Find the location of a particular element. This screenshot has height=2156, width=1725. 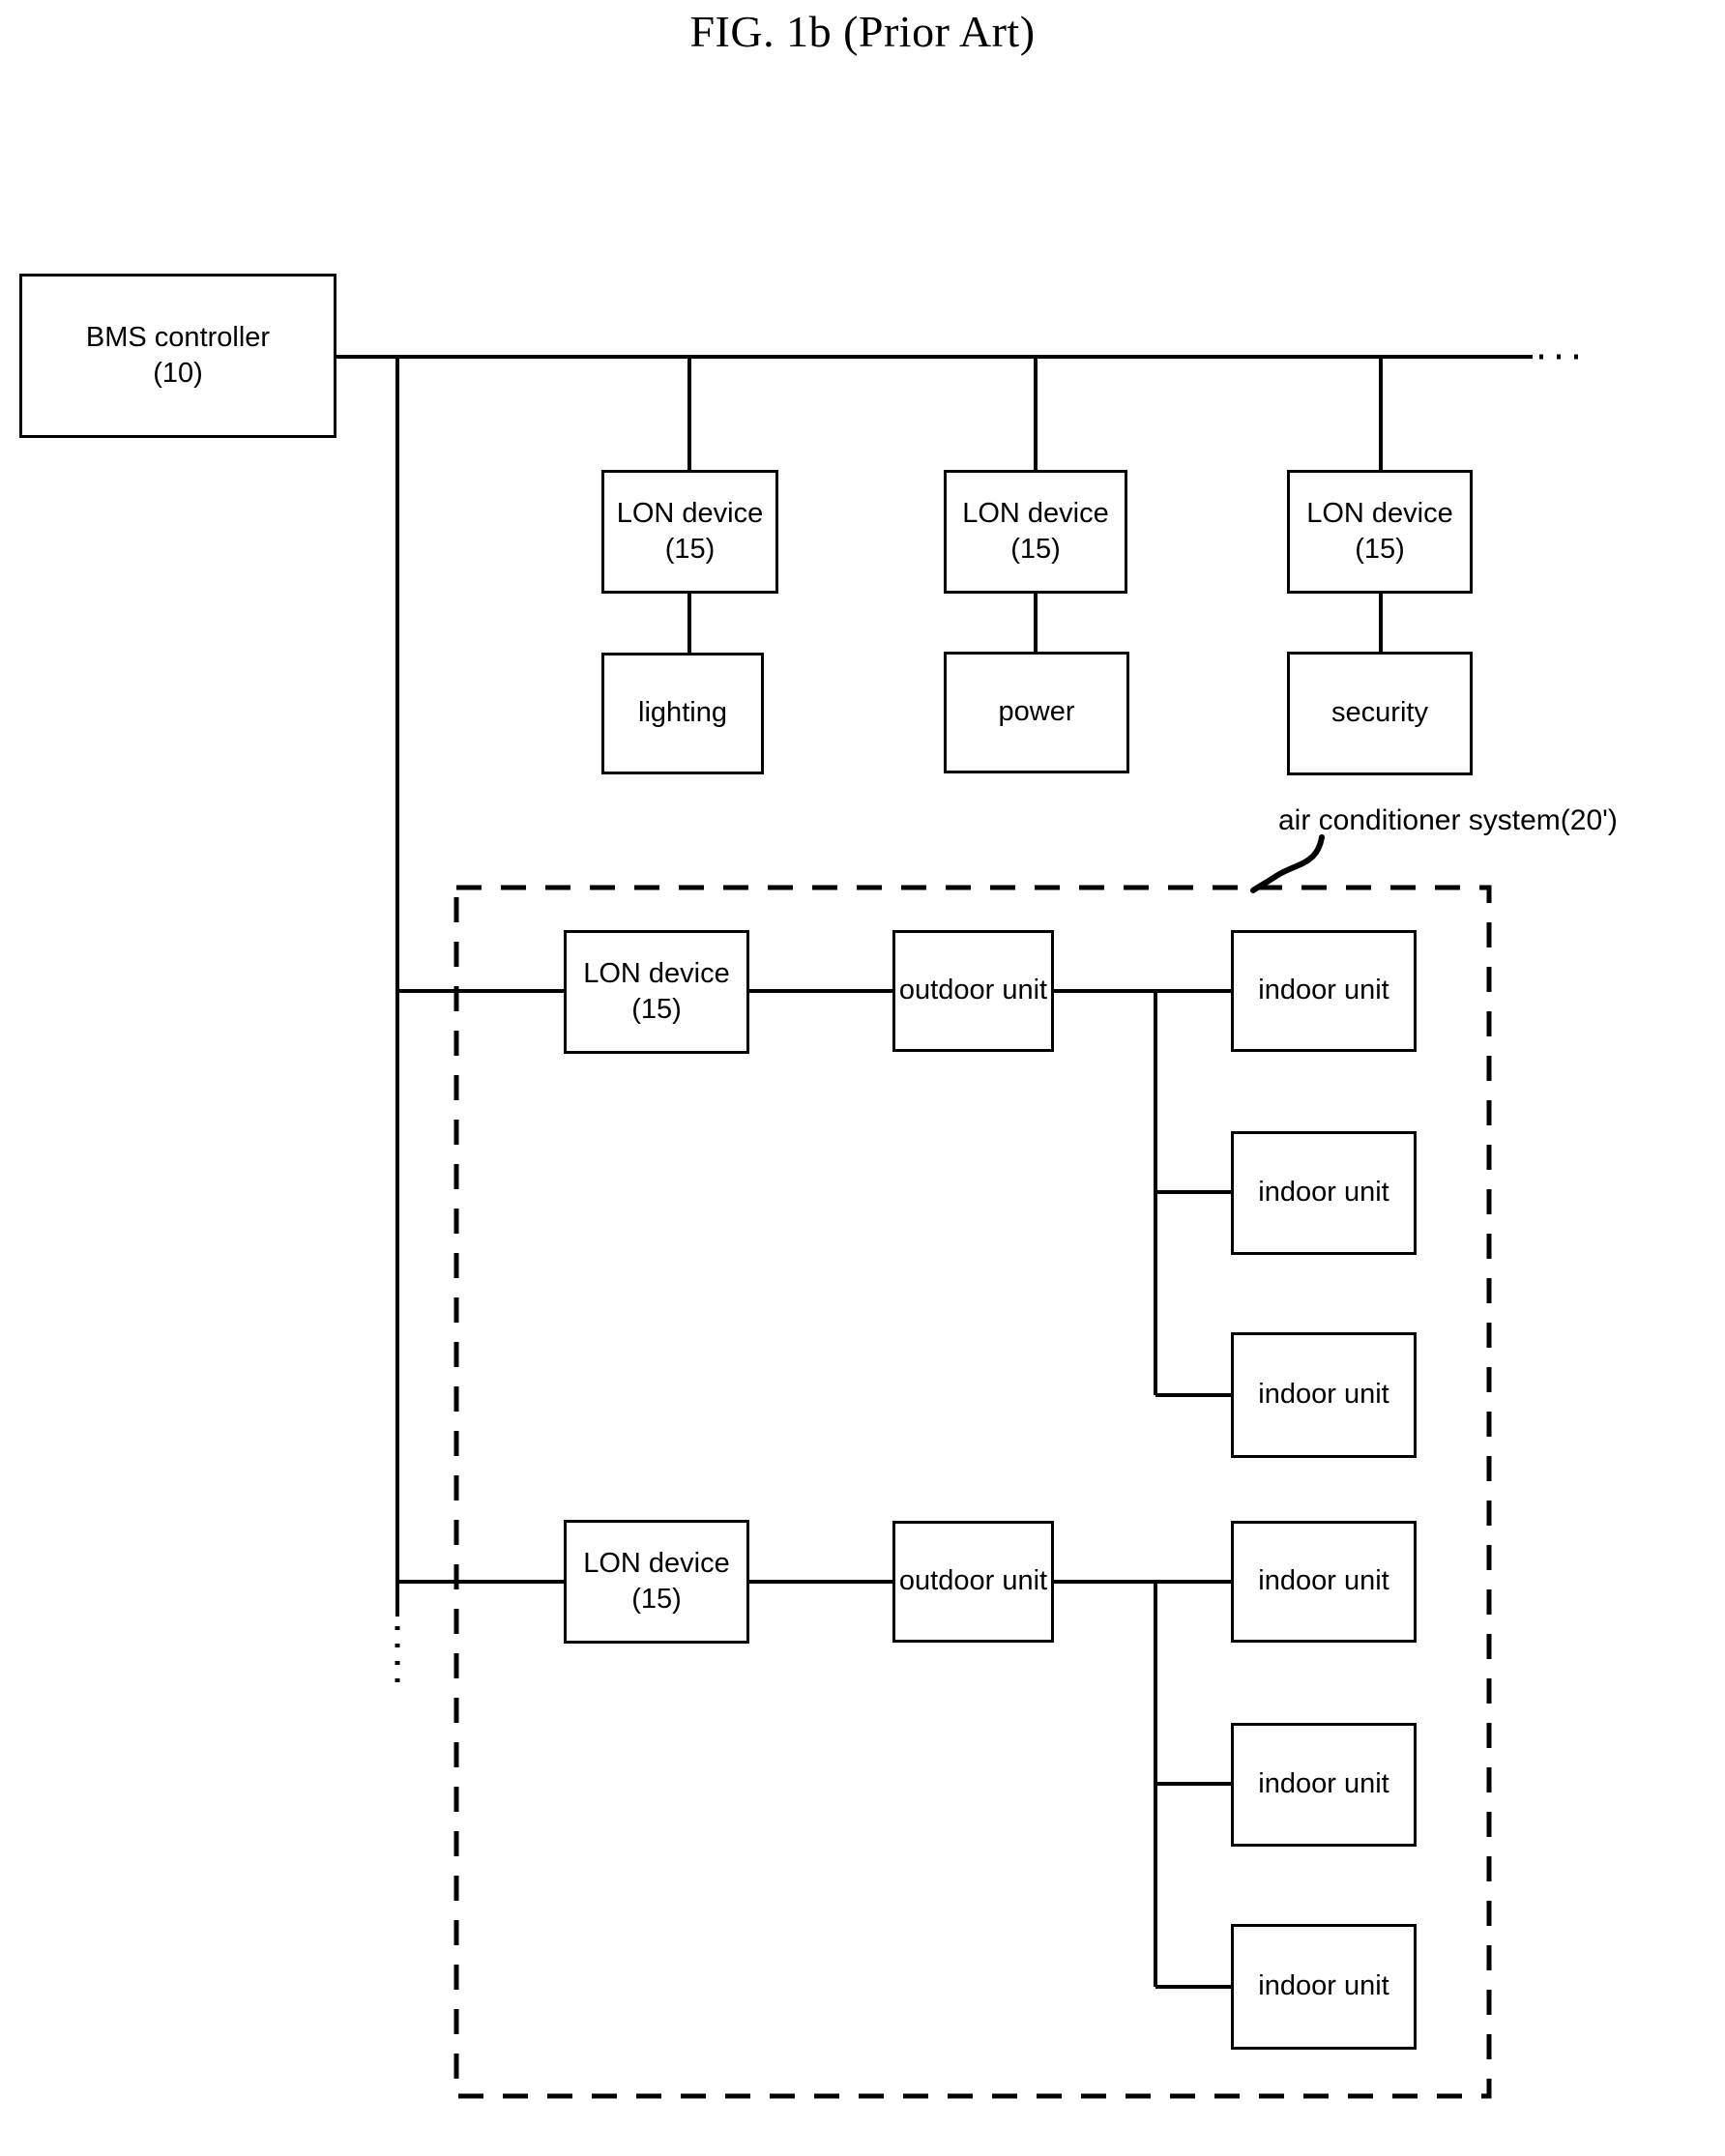

lon-device-security-ref: (15) is located at coordinates (1380, 549).